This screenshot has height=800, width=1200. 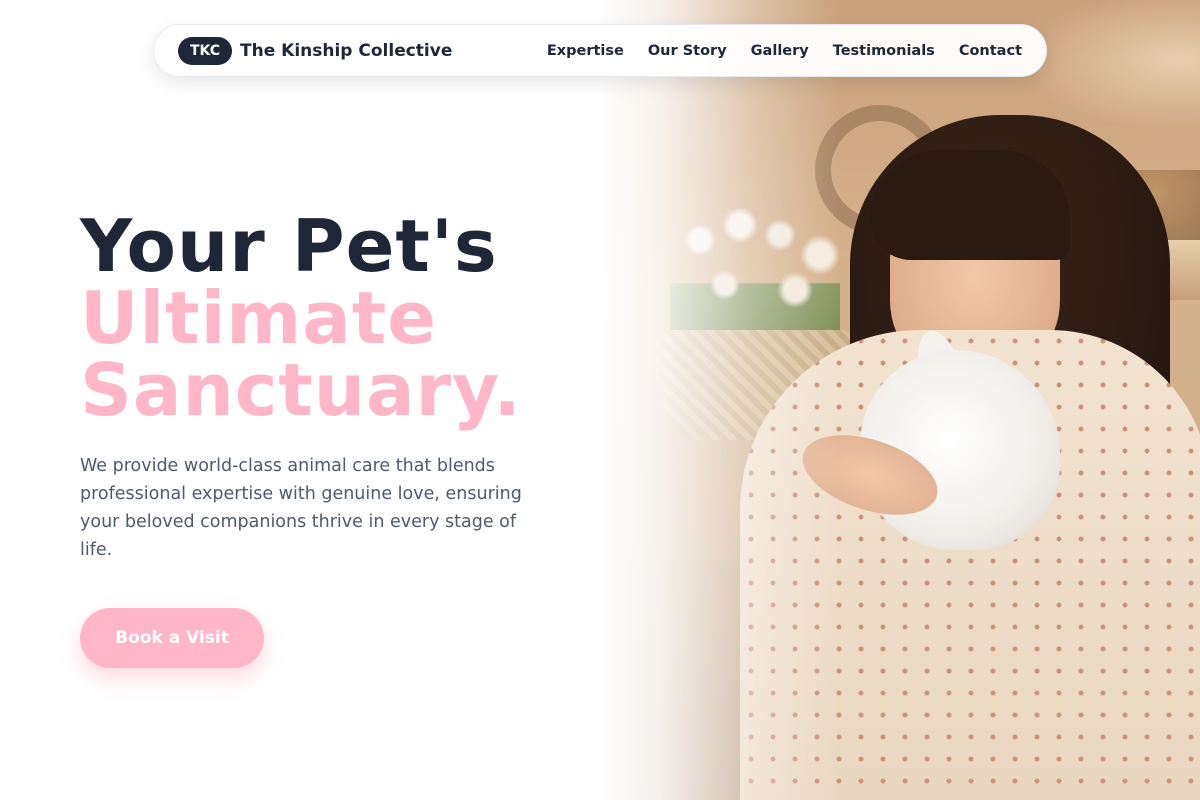 I want to click on brand-name: The Kinship Collective, so click(x=346, y=51).